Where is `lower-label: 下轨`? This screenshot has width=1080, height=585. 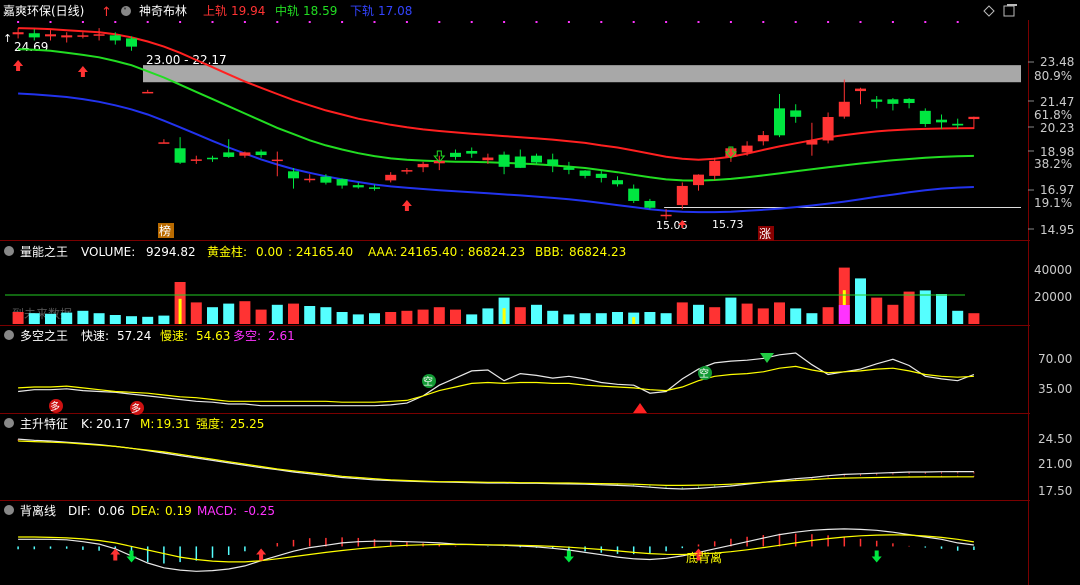
lower-label: 下轨 is located at coordinates (362, 11).